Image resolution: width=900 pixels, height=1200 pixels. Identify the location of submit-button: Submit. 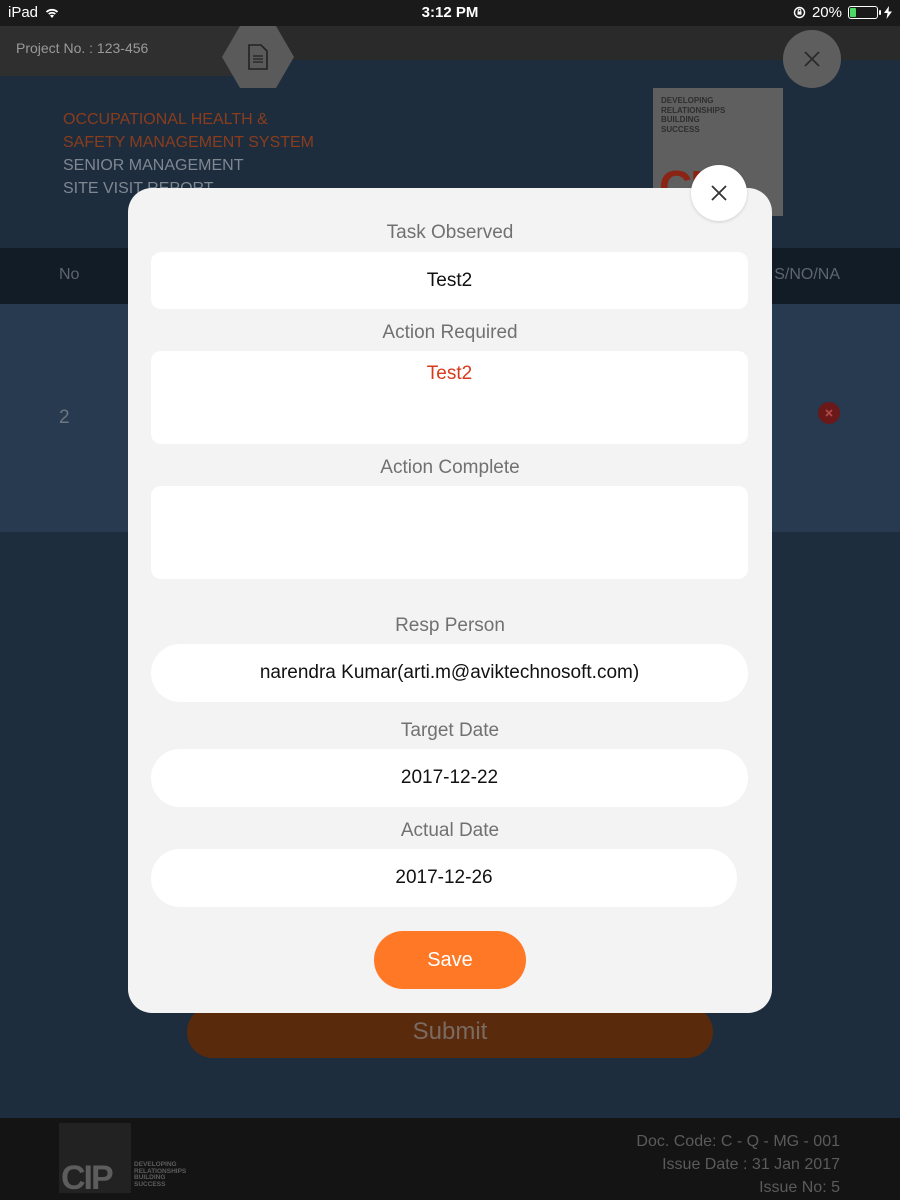
(450, 1032).